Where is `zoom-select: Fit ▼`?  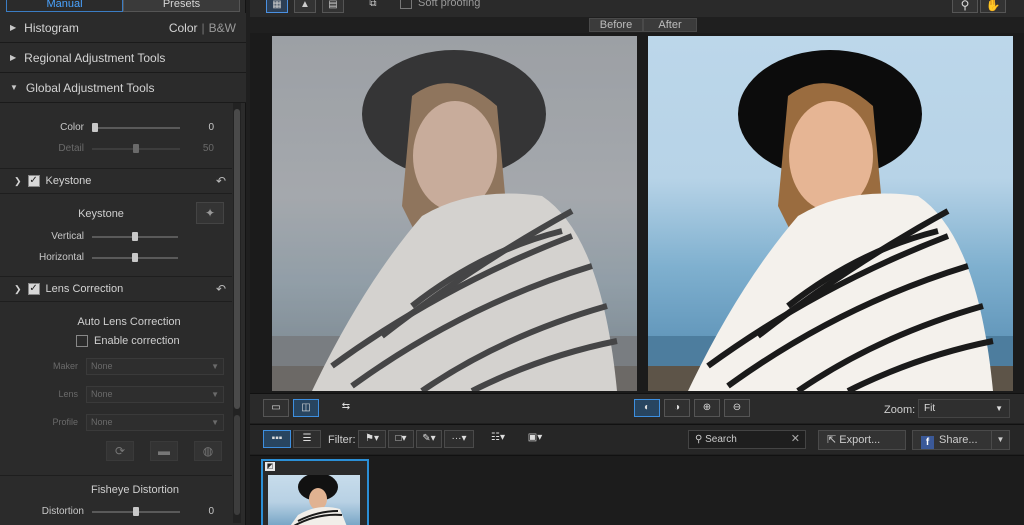
zoom-select: Fit ▼ is located at coordinates (964, 408).